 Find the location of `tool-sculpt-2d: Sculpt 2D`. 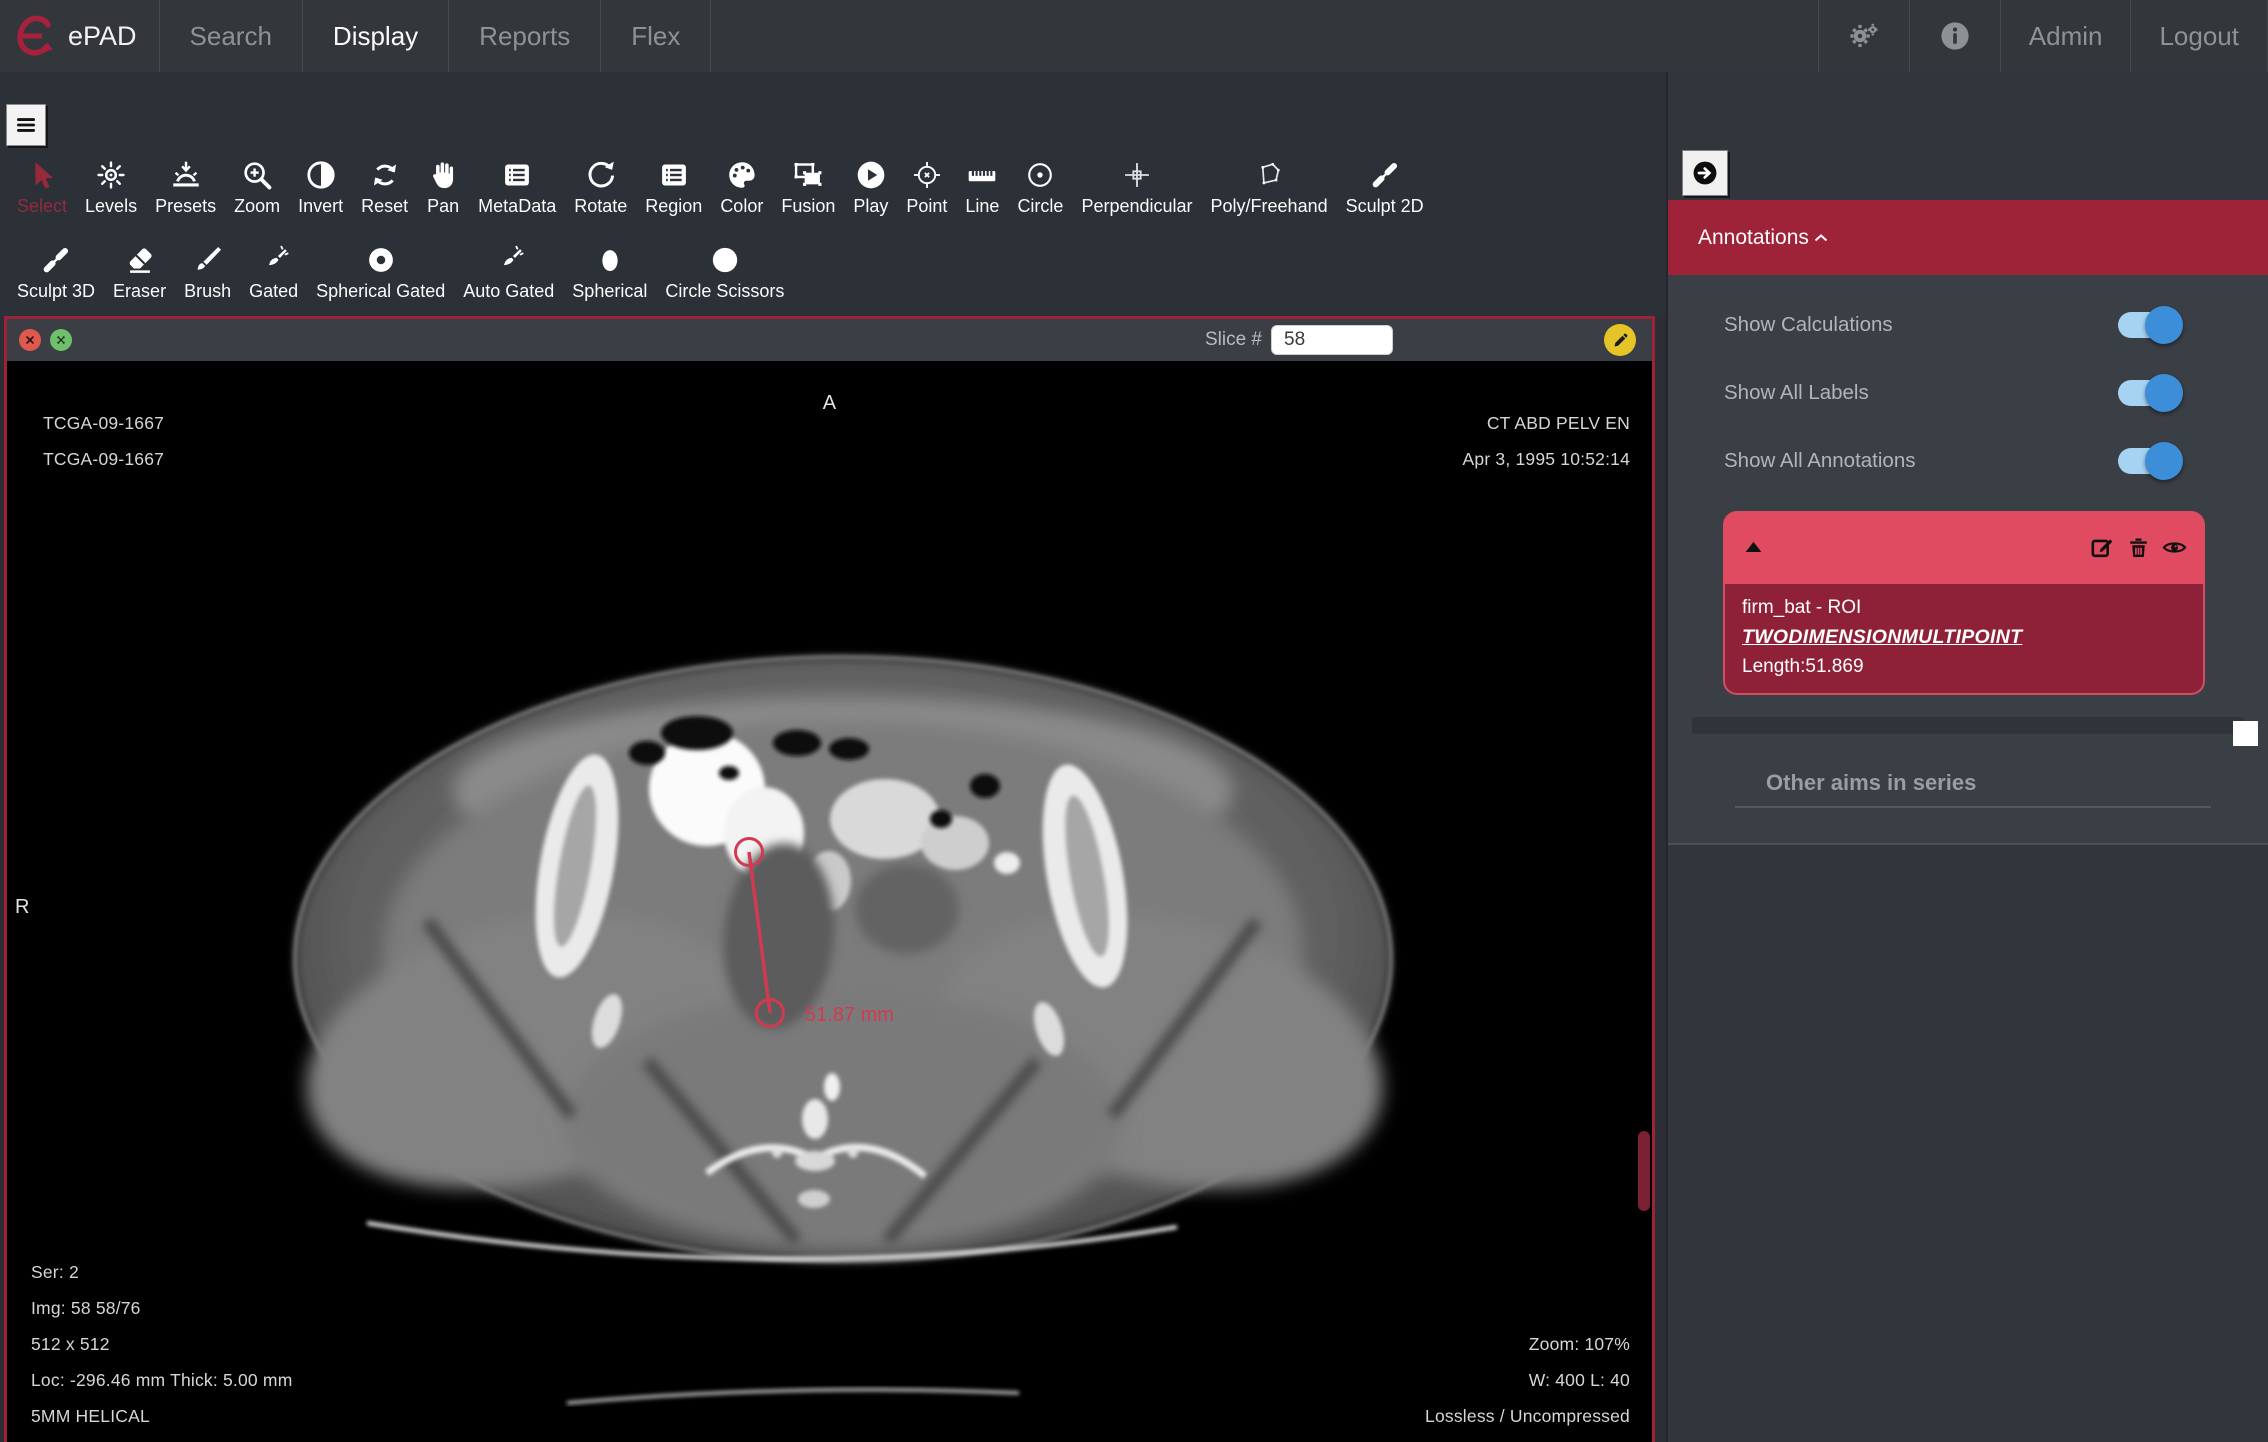

tool-sculpt-2d: Sculpt 2D is located at coordinates (1385, 187).